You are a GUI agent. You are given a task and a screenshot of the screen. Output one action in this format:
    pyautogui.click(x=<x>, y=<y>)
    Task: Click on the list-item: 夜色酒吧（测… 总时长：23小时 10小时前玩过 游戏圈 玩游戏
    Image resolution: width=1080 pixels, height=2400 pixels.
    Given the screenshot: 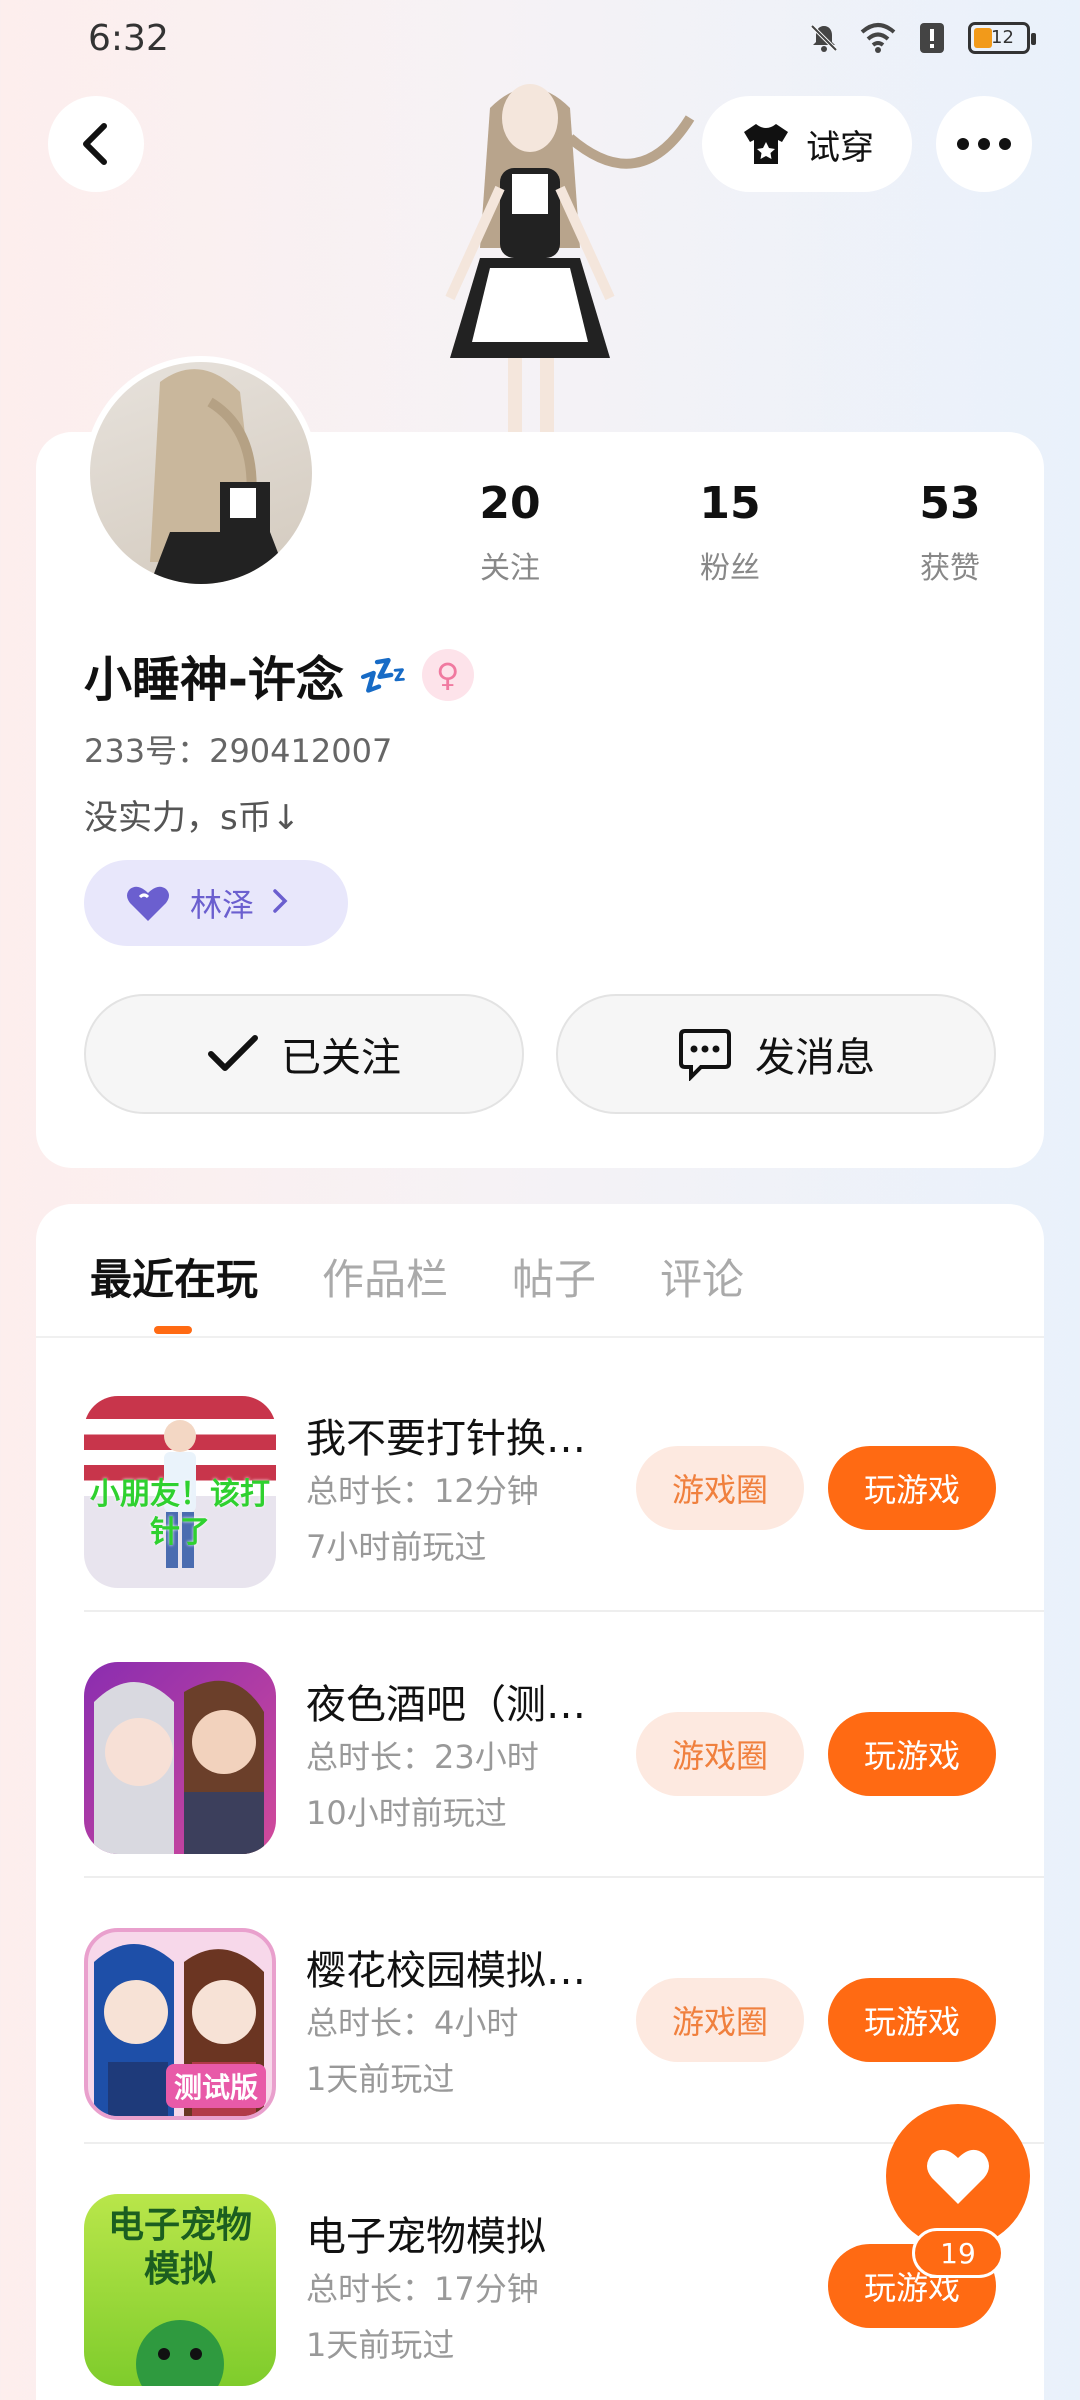 What is the action you would take?
    pyautogui.click(x=564, y=1745)
    